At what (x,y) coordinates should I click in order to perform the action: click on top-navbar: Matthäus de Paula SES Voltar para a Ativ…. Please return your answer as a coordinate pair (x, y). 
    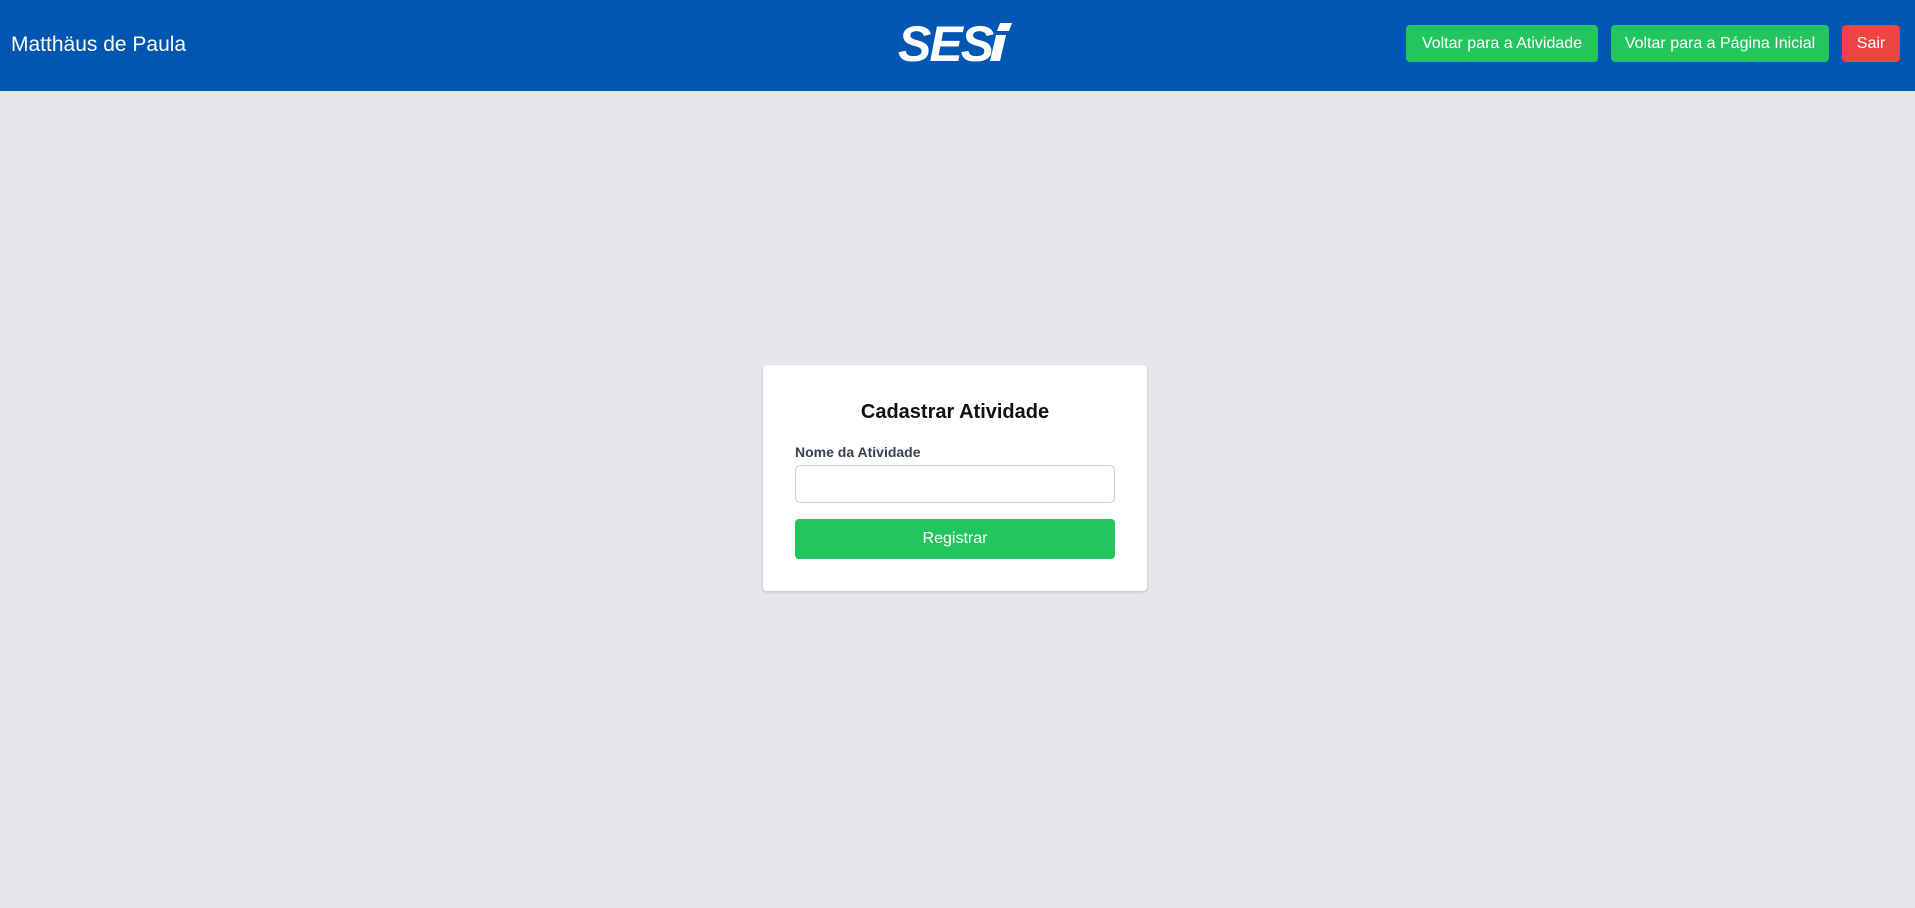
    Looking at the image, I should click on (957, 45).